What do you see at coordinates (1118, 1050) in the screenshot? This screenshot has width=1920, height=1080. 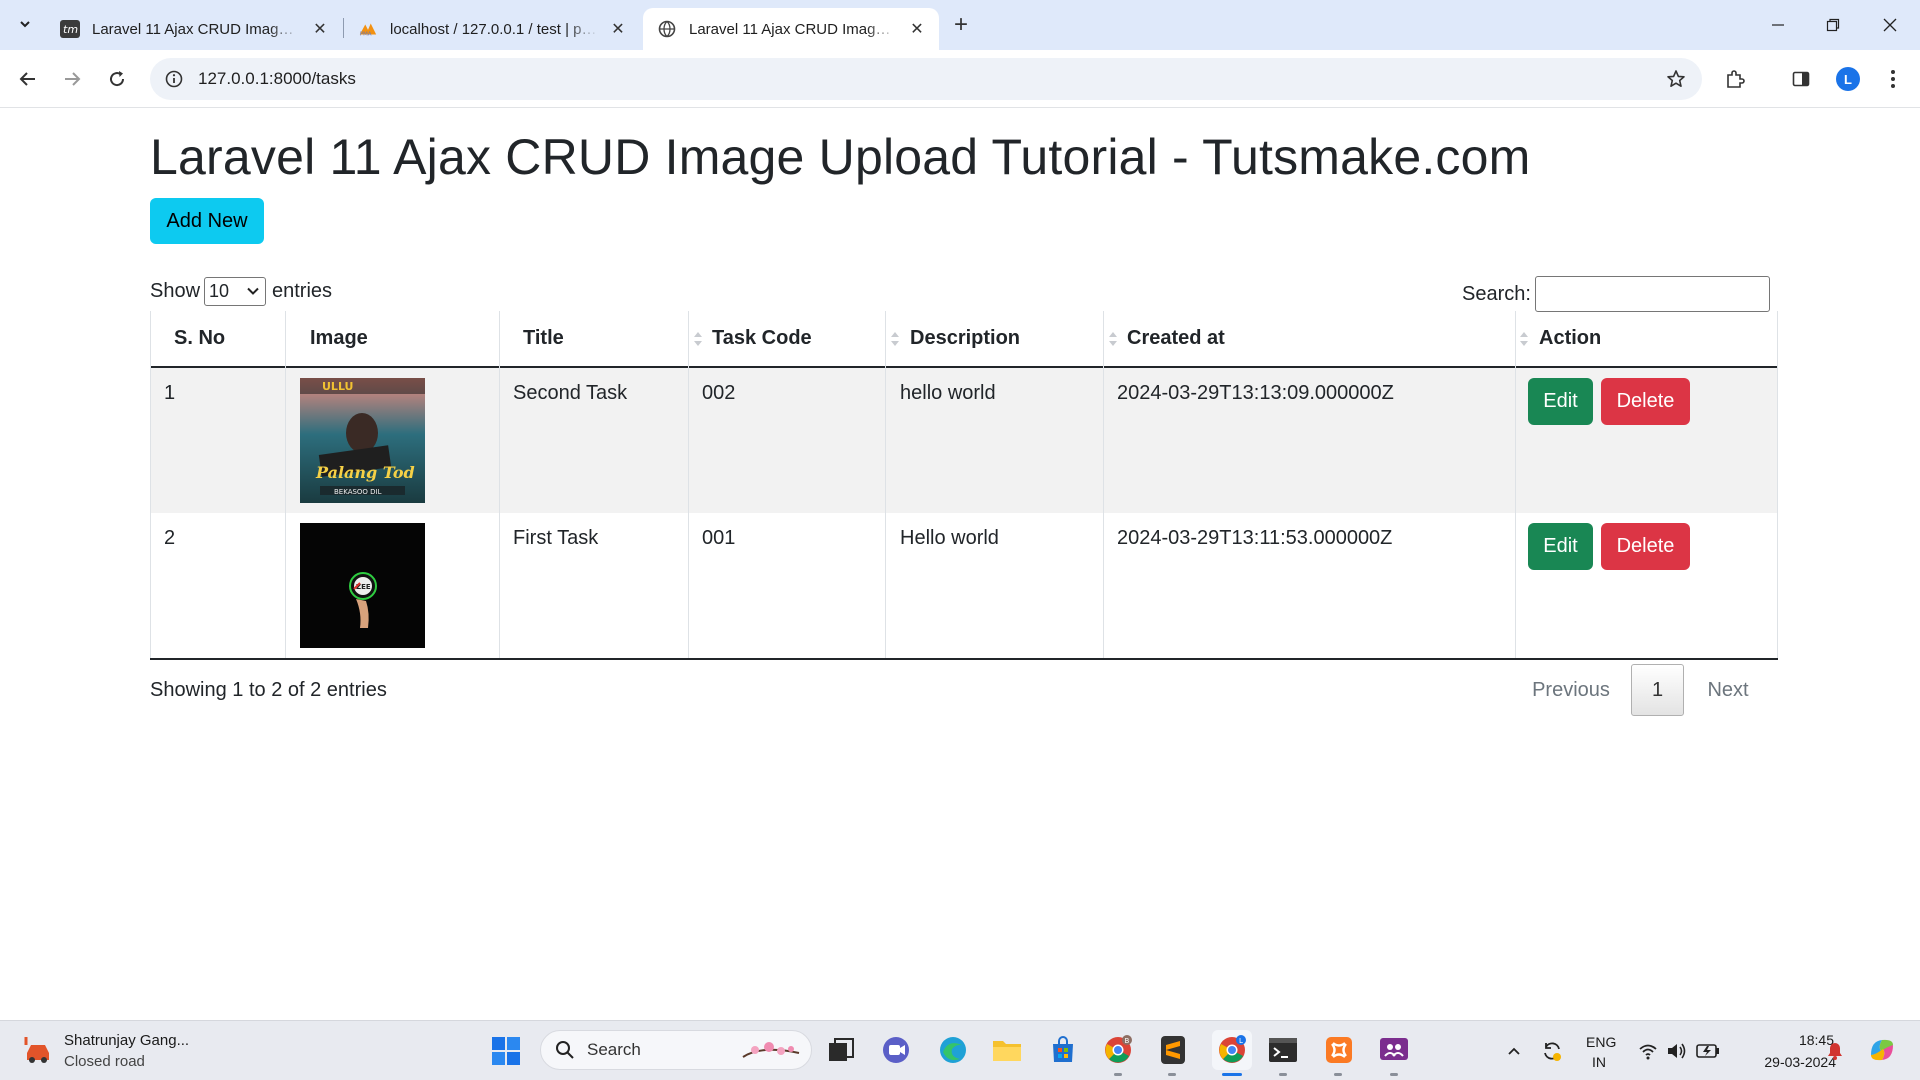 I see `chrome-profile-b-icon: B` at bounding box center [1118, 1050].